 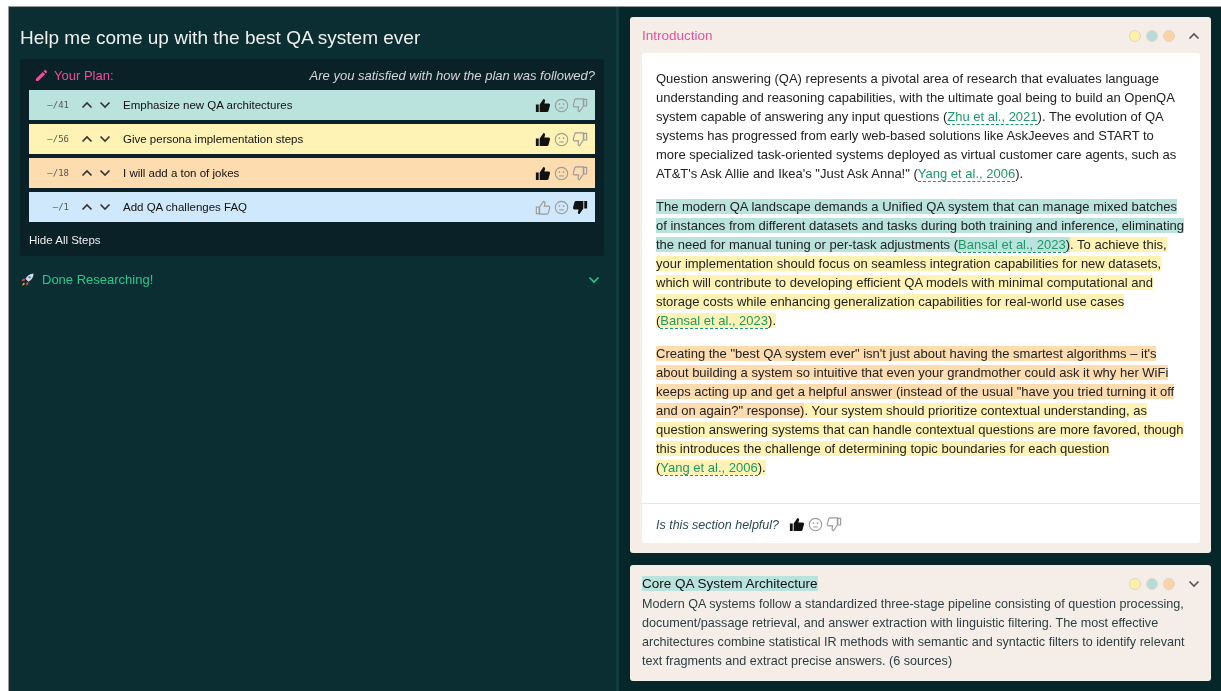 What do you see at coordinates (917, 126) in the screenshot?
I see `paragraph: Question answering (QA) represents a pivotal area of research that evaluates language understanding and reasoning capabilities, with the ultimate goal being to build an OpenQA system capable of answering any input questions (Zhu et al., 2021). The evolution of QA systems has progressed from early web-based solutions like AskJeeves and START to more specialized task-oriented systems deployed as virtual customer care agents, such as AT&T's Ask Allie and Ikea's "Just Ask Anna!" (Yang et al., 2006).` at bounding box center [917, 126].